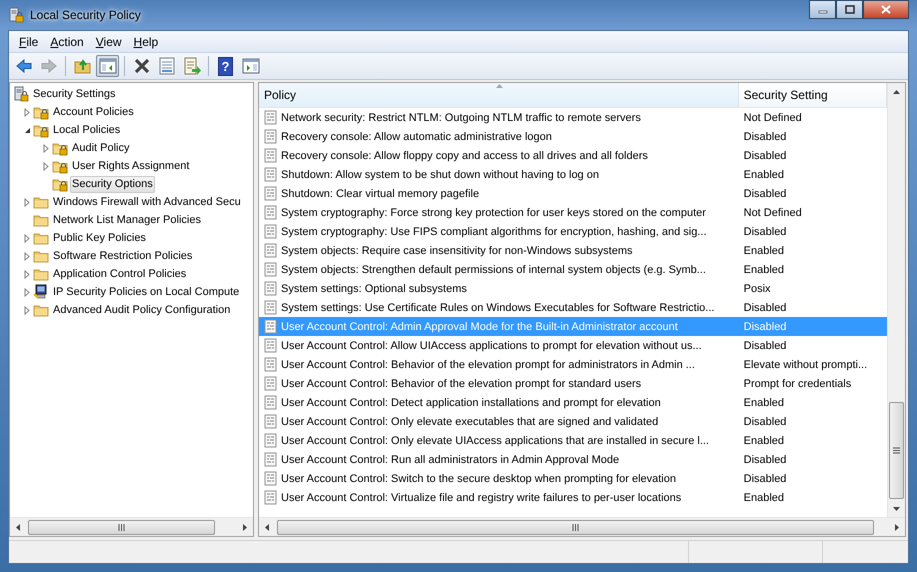  Describe the element at coordinates (167, 66) in the screenshot. I see `properties-icon` at that location.